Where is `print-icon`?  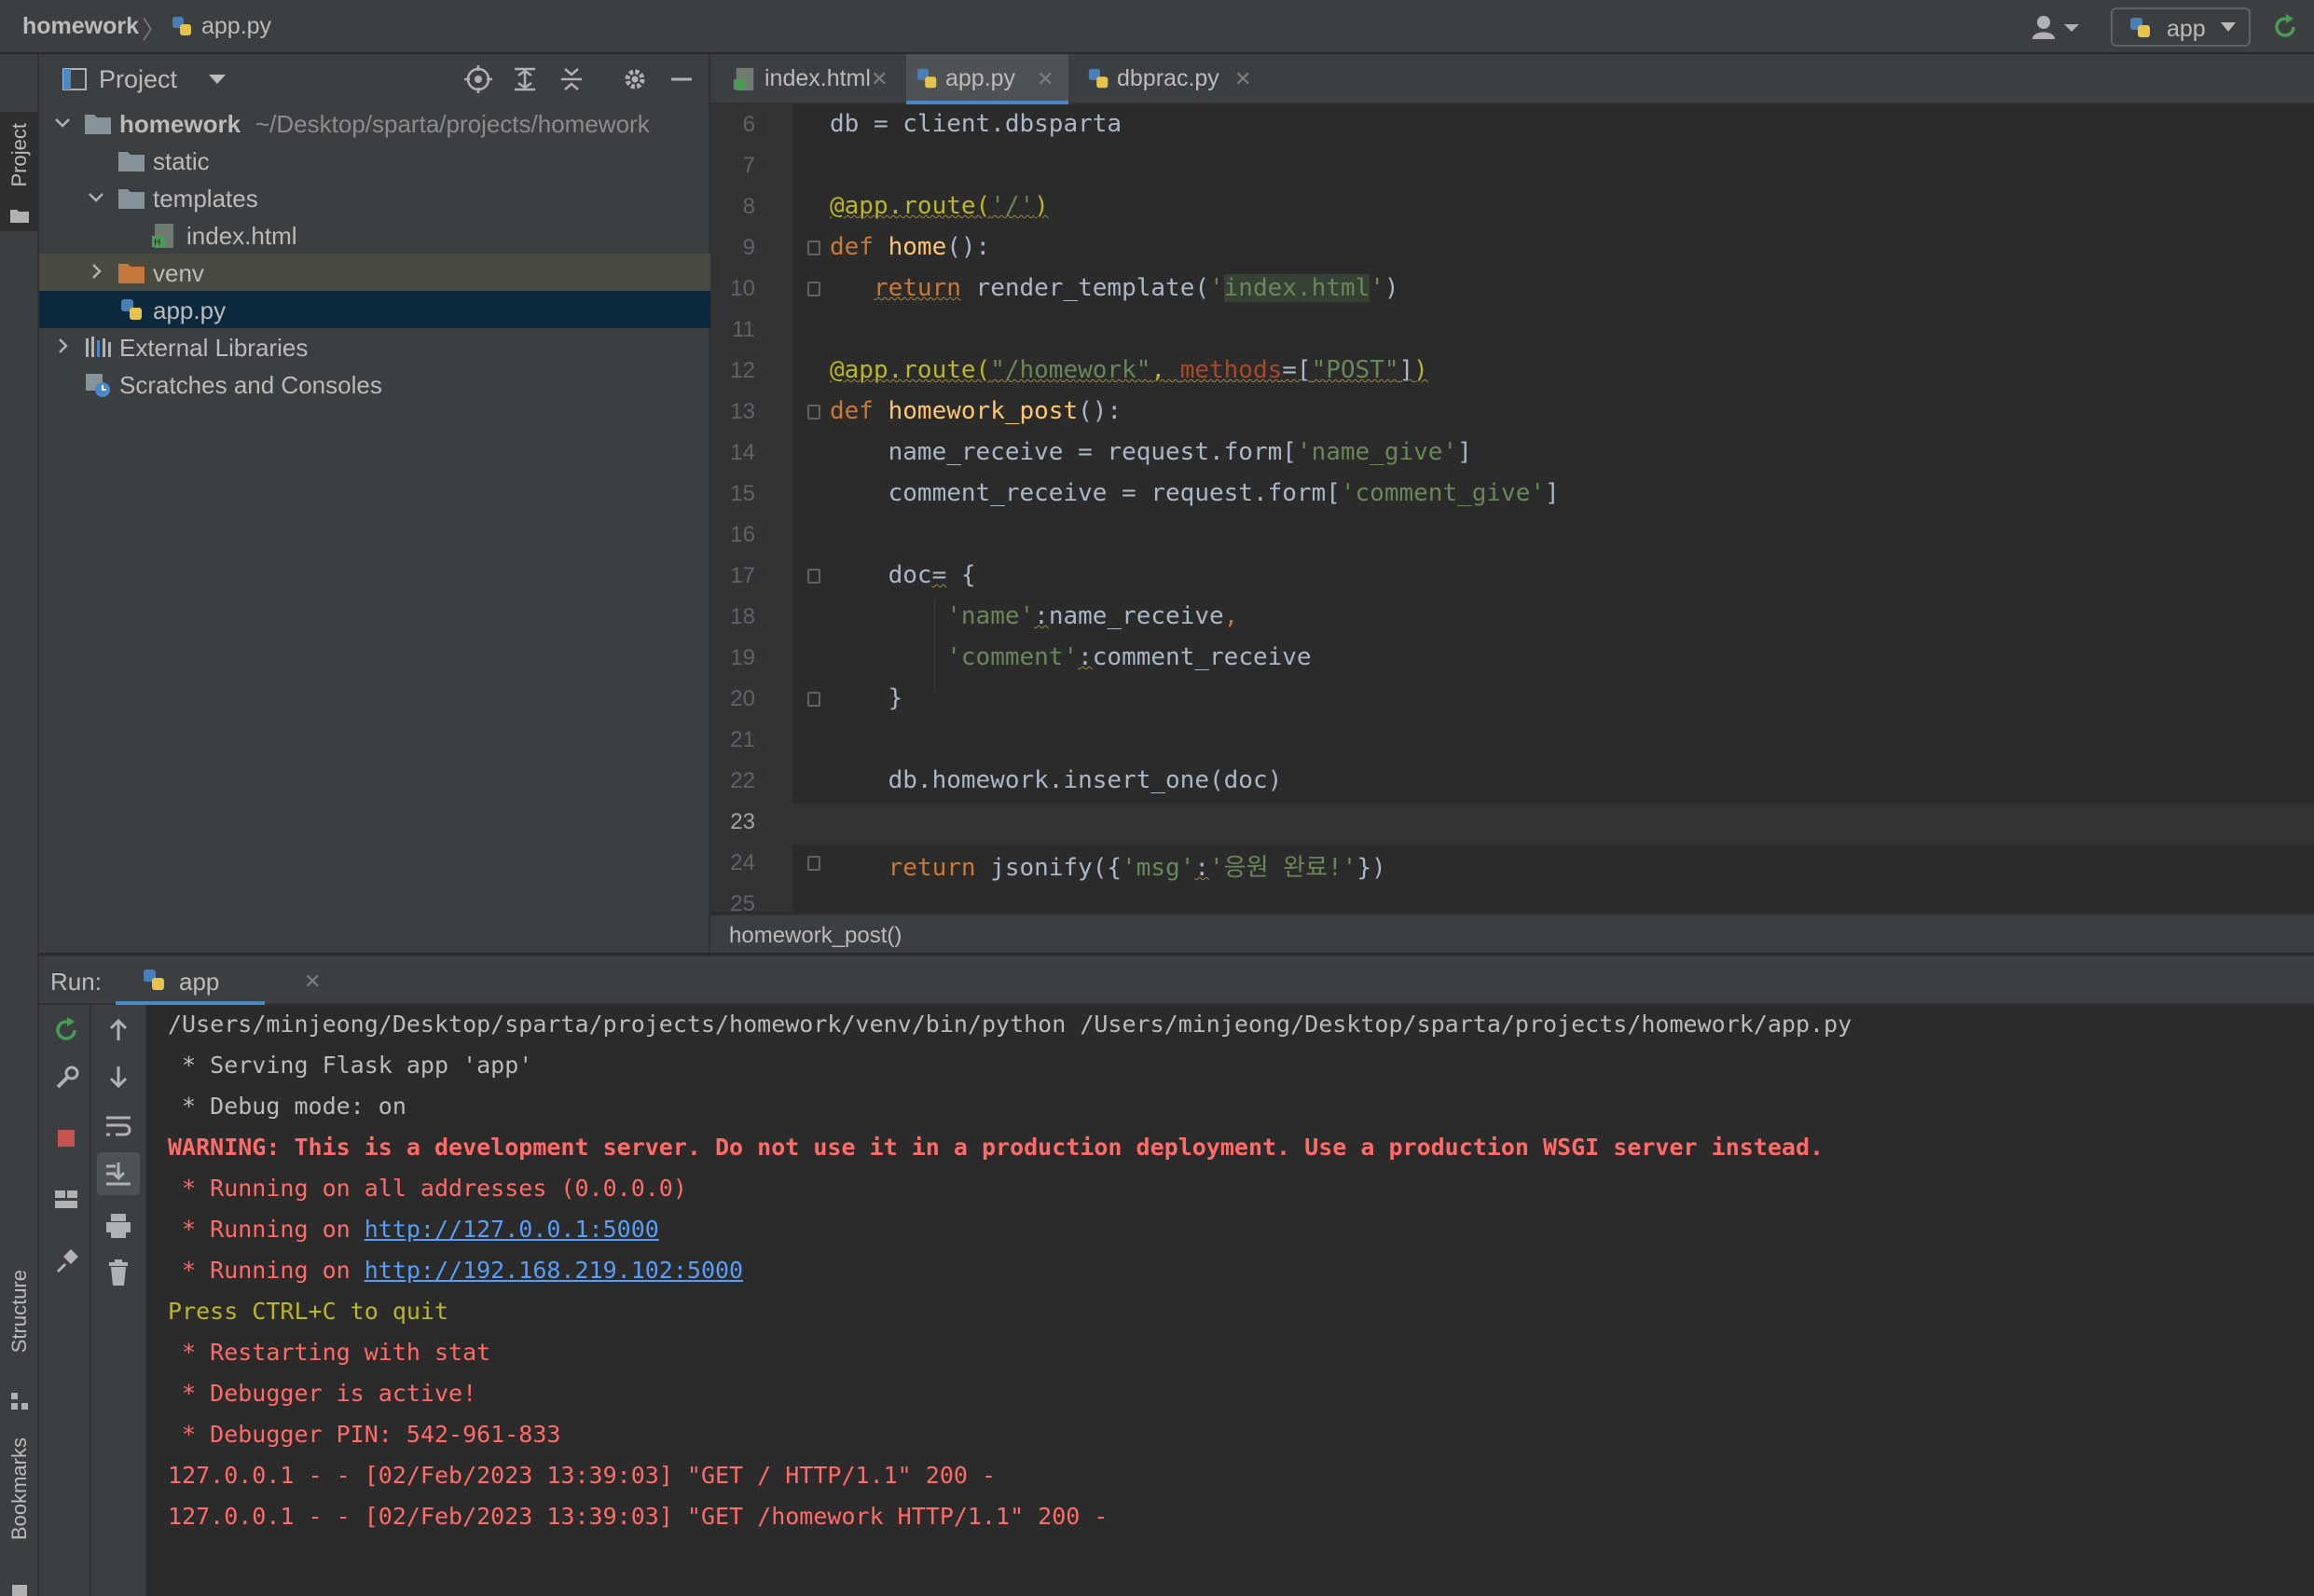 print-icon is located at coordinates (118, 1226).